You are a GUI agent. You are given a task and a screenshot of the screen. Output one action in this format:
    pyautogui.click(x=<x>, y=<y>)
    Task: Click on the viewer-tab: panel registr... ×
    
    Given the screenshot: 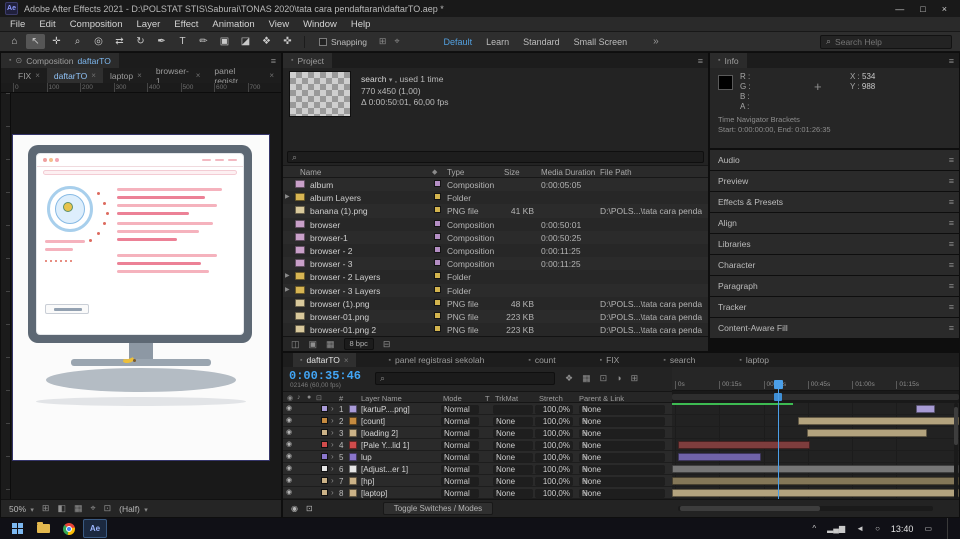 What is the action you would take?
    pyautogui.click(x=244, y=76)
    